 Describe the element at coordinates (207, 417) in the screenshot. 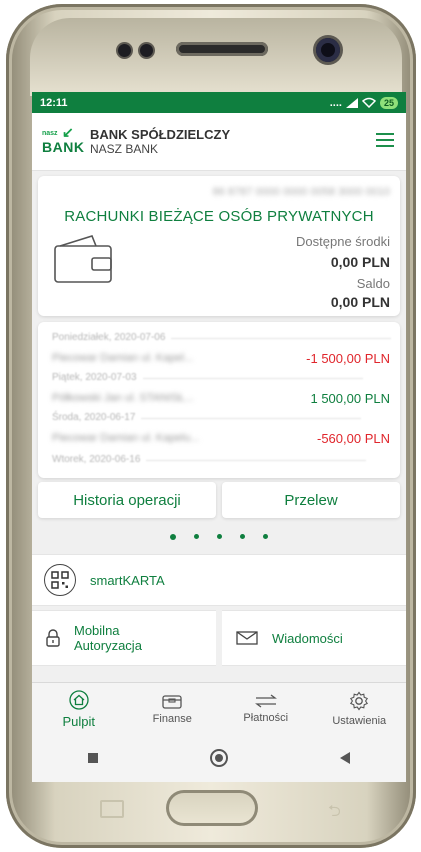

I see `transaction-date: Środa, 2020-06-17` at that location.